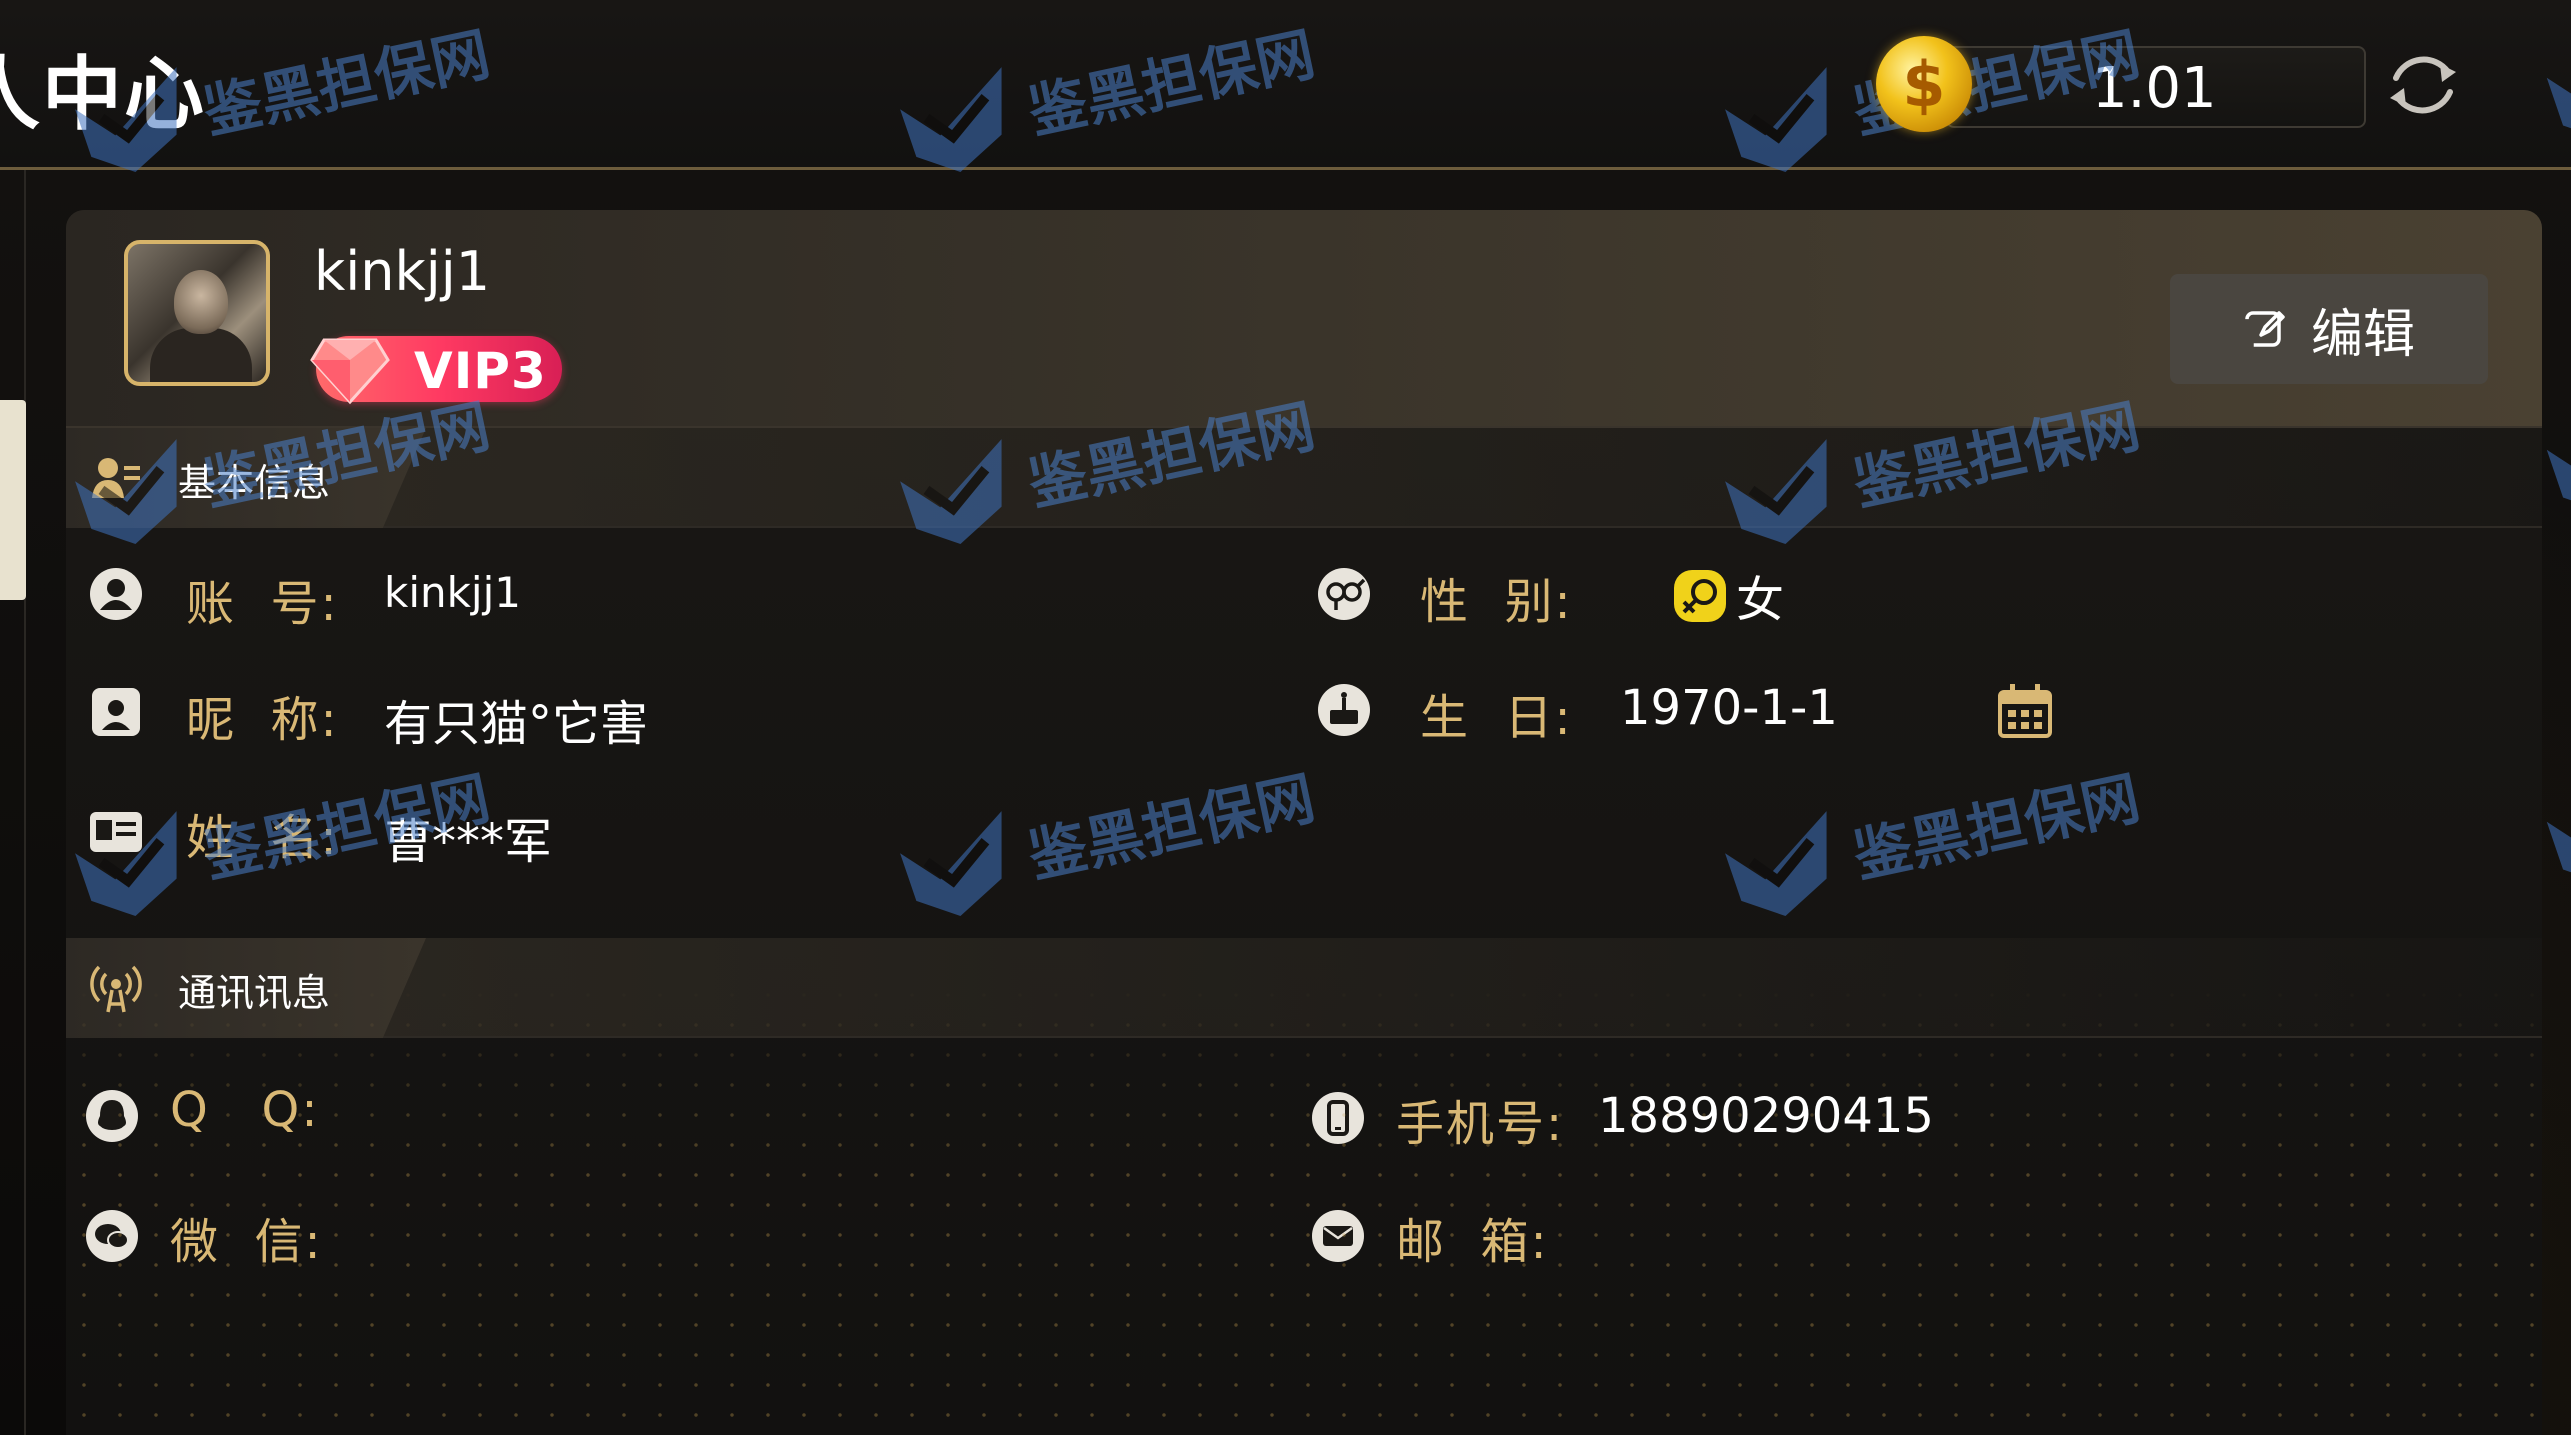  I want to click on refresh-icon, so click(2423, 85).